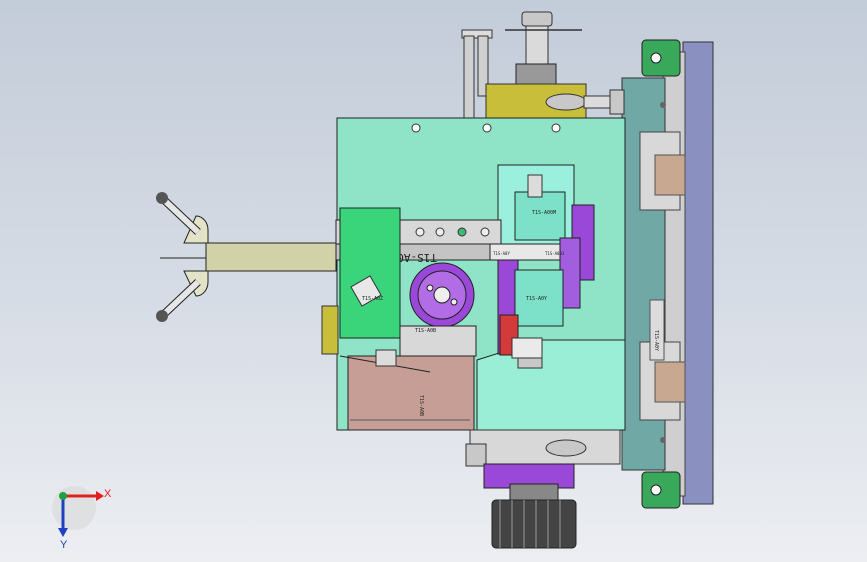 The height and width of the screenshot is (562, 867). What do you see at coordinates (64, 545) in the screenshot?
I see `y-axis-label: Y` at bounding box center [64, 545].